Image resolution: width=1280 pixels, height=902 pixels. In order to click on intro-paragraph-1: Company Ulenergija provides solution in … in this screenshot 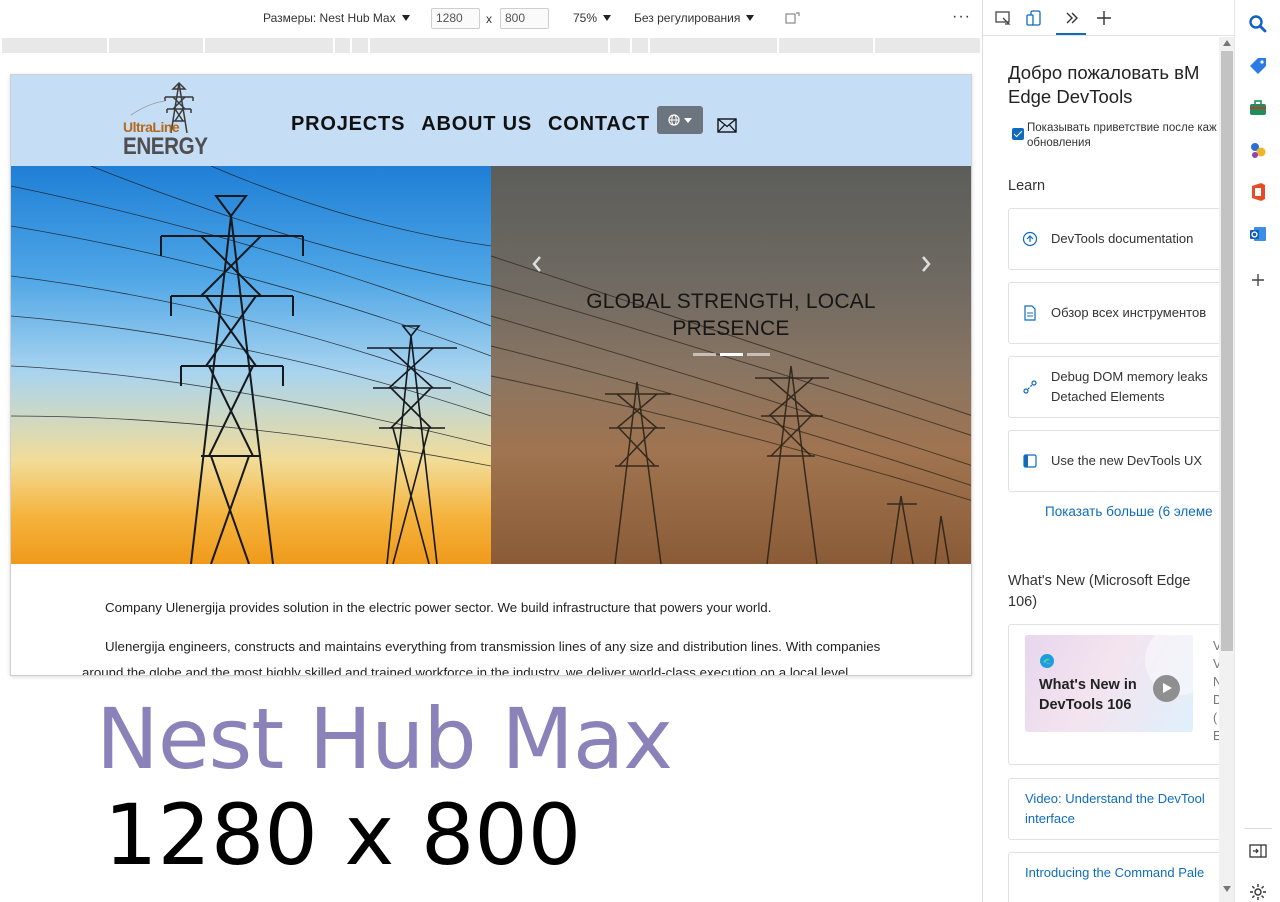, I will do `click(438, 607)`.